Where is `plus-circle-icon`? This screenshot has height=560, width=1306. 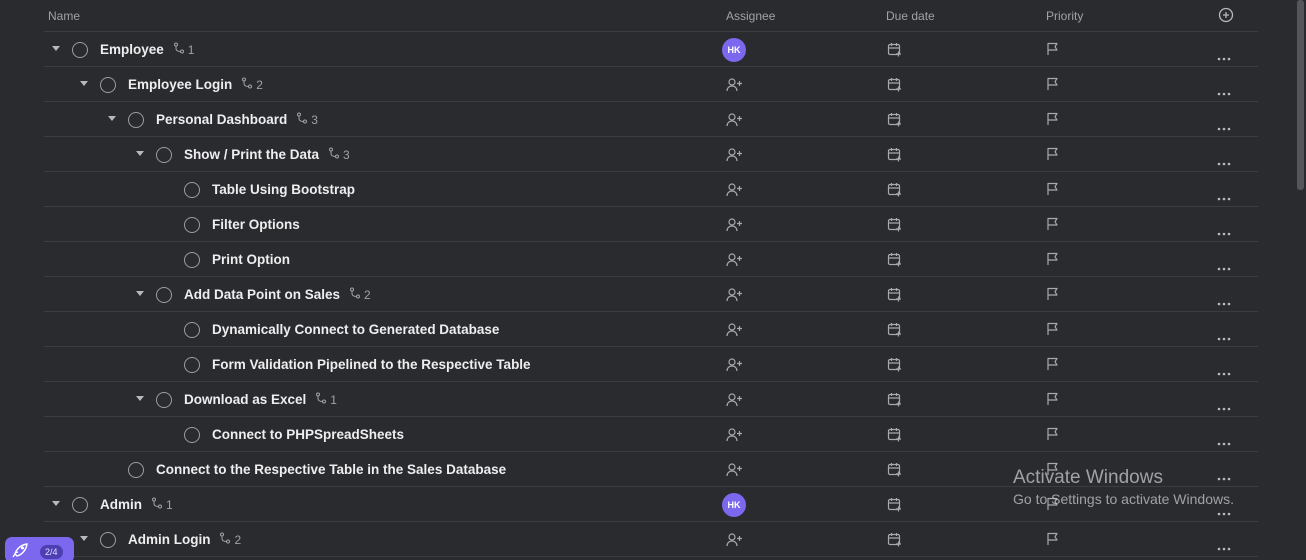 plus-circle-icon is located at coordinates (1226, 16).